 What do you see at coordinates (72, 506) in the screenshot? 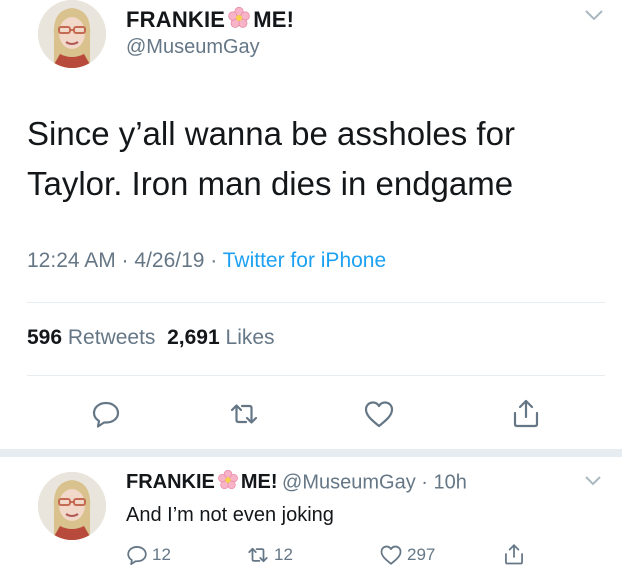
I see `reply-avatar` at bounding box center [72, 506].